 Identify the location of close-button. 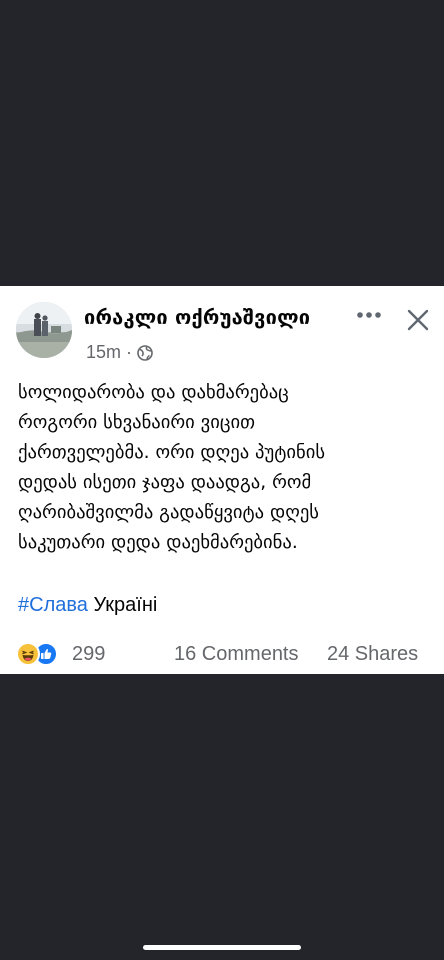
(418, 320).